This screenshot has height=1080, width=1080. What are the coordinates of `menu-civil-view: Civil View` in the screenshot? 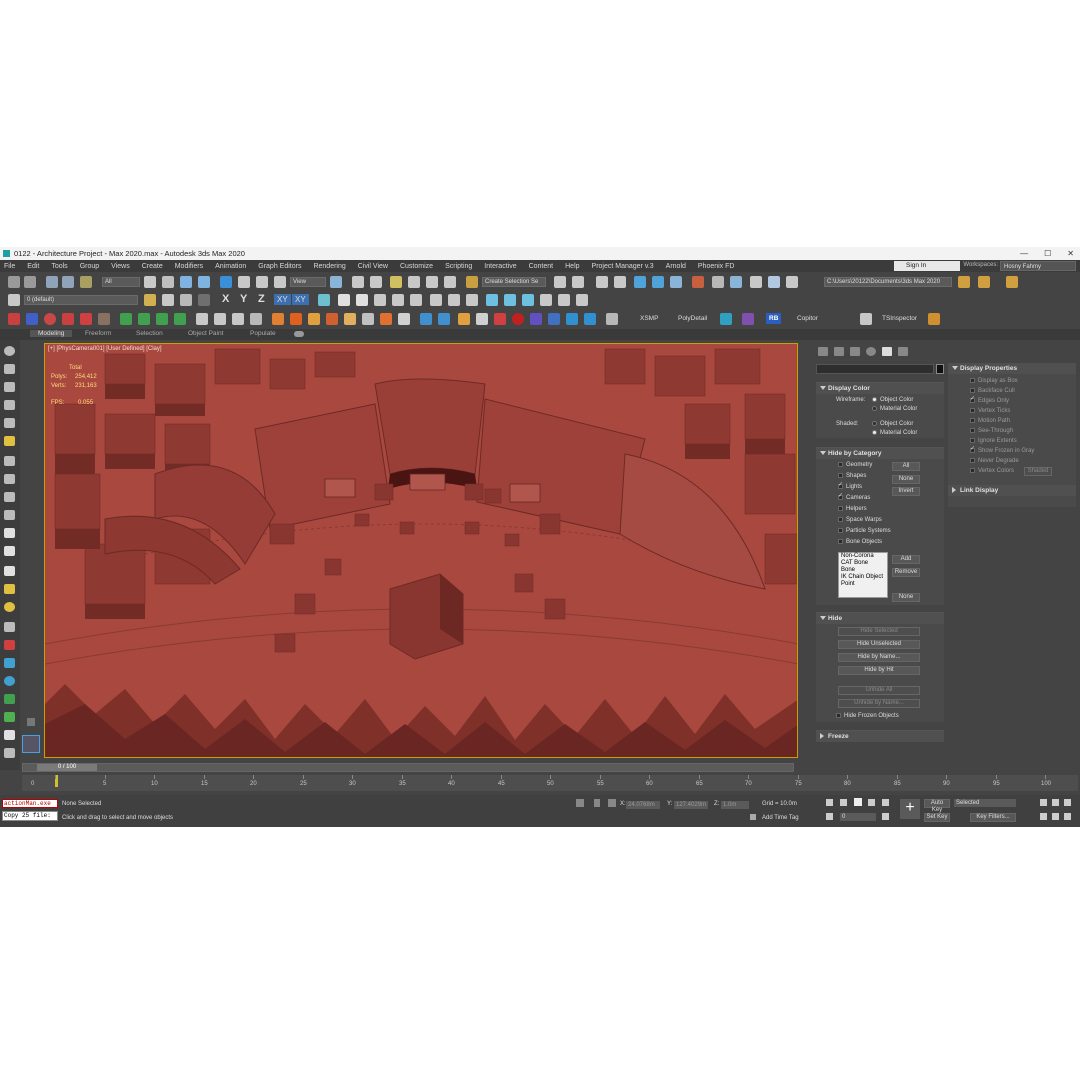 It's located at (373, 266).